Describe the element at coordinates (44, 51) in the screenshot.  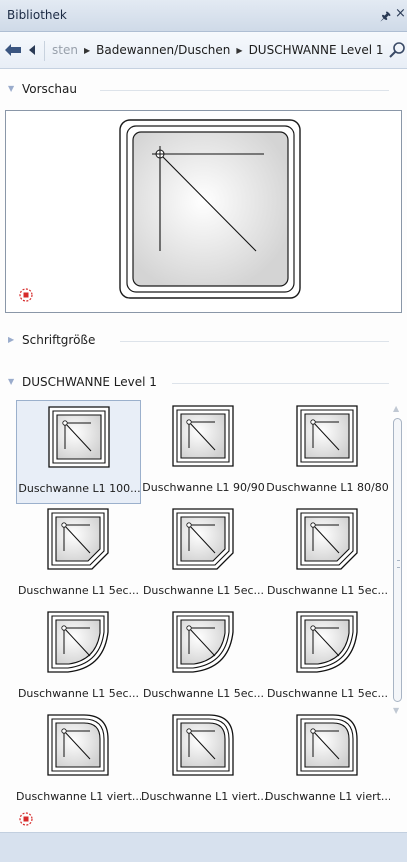
I see `nav-separator` at that location.